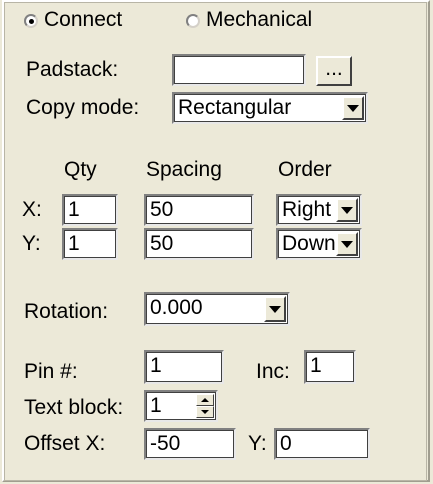 Image resolution: width=433 pixels, height=484 pixels. I want to click on offset-x-label: Offset X:, so click(65, 443).